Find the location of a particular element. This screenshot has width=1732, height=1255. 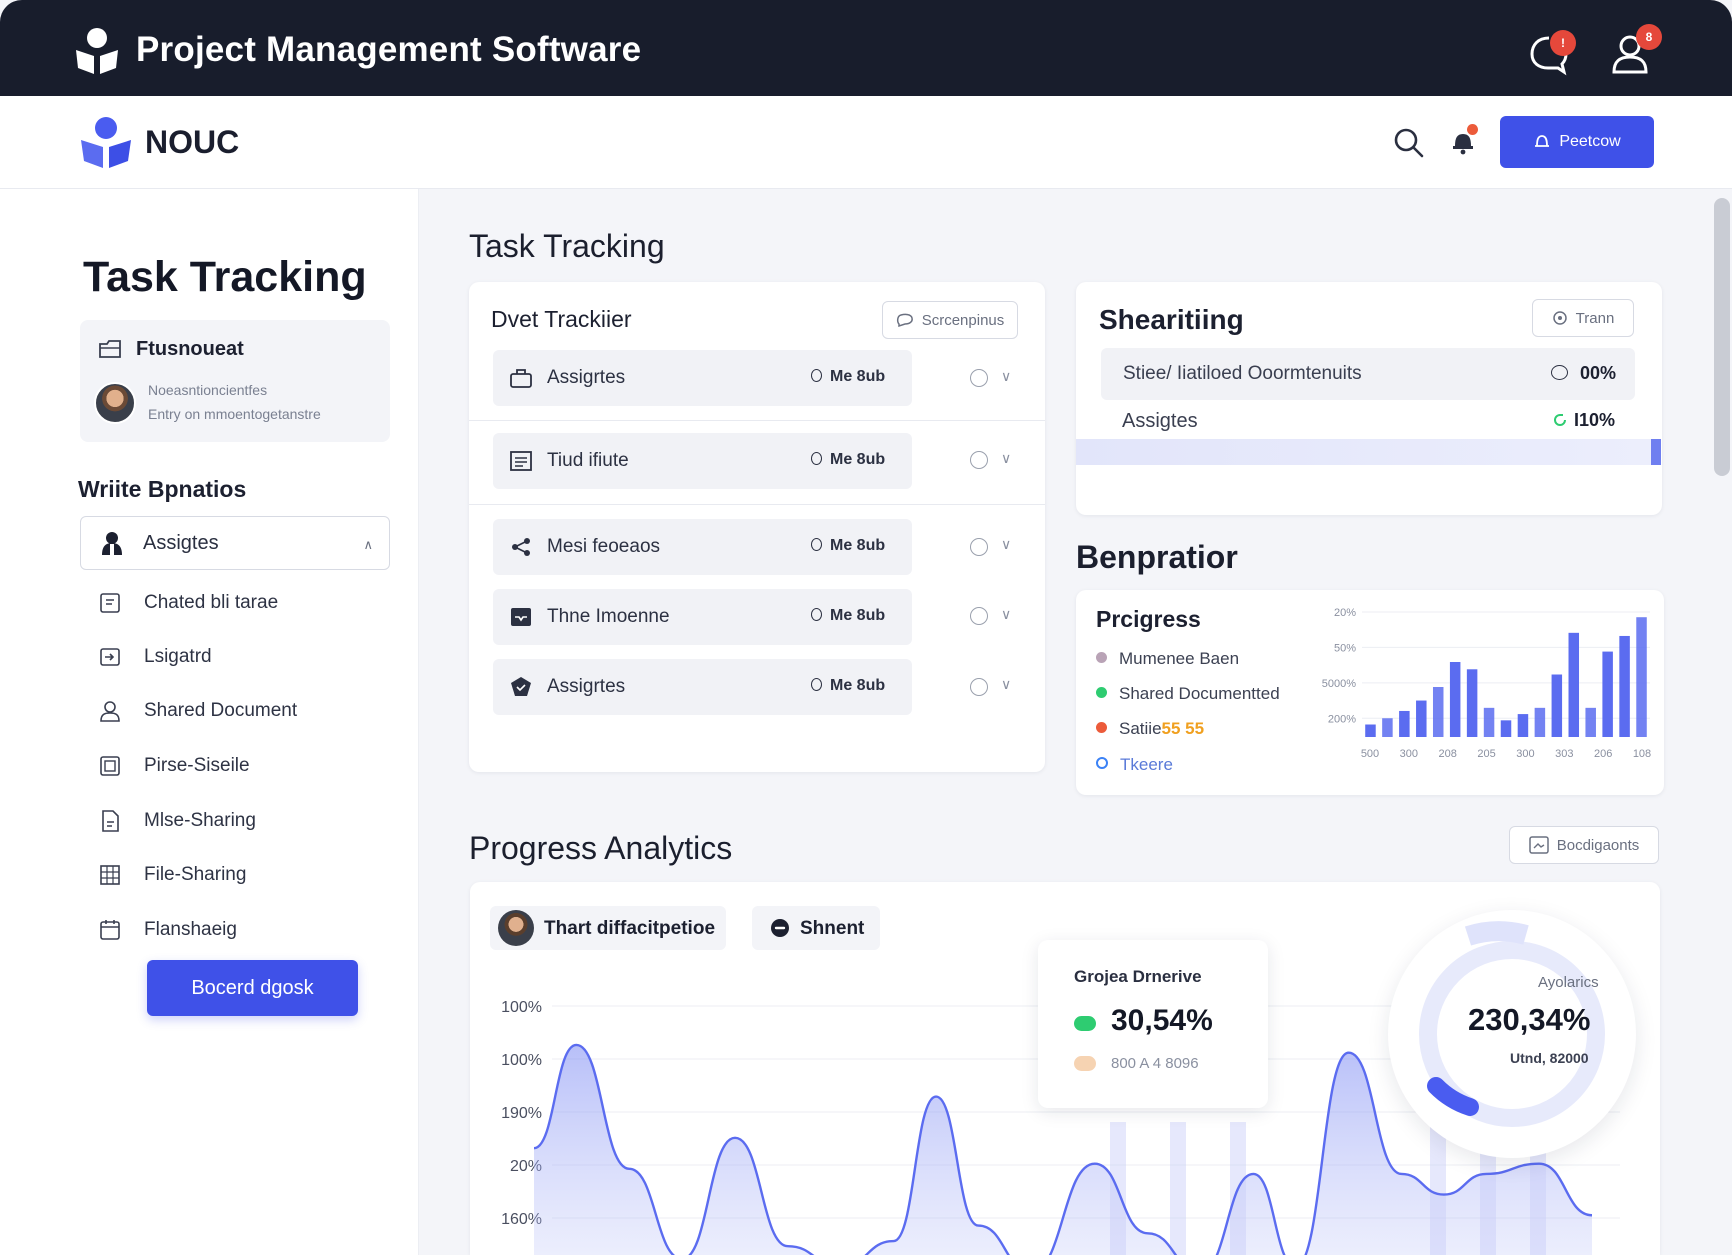

bell-button is located at coordinates (1463, 141).